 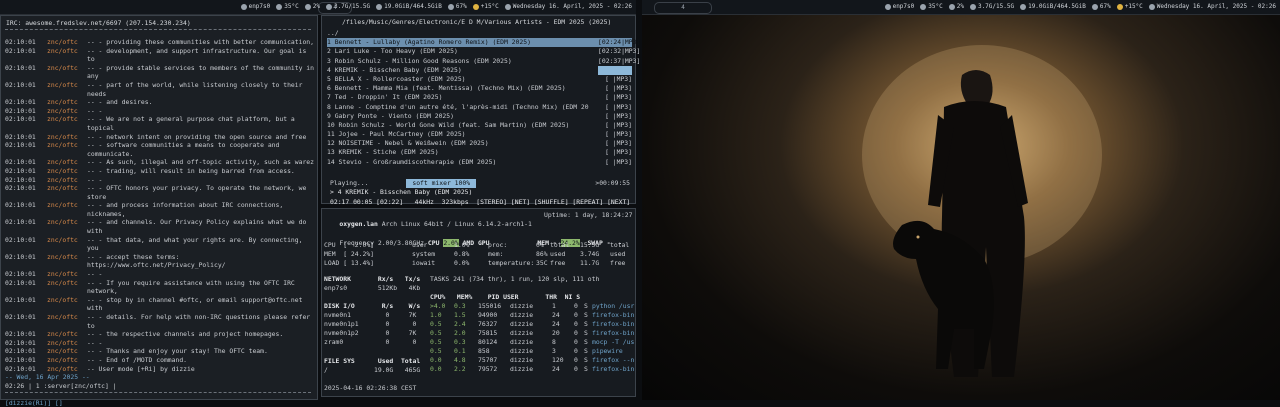 What do you see at coordinates (613, 360) in the screenshot?
I see `process-cell: firefox --n` at bounding box center [613, 360].